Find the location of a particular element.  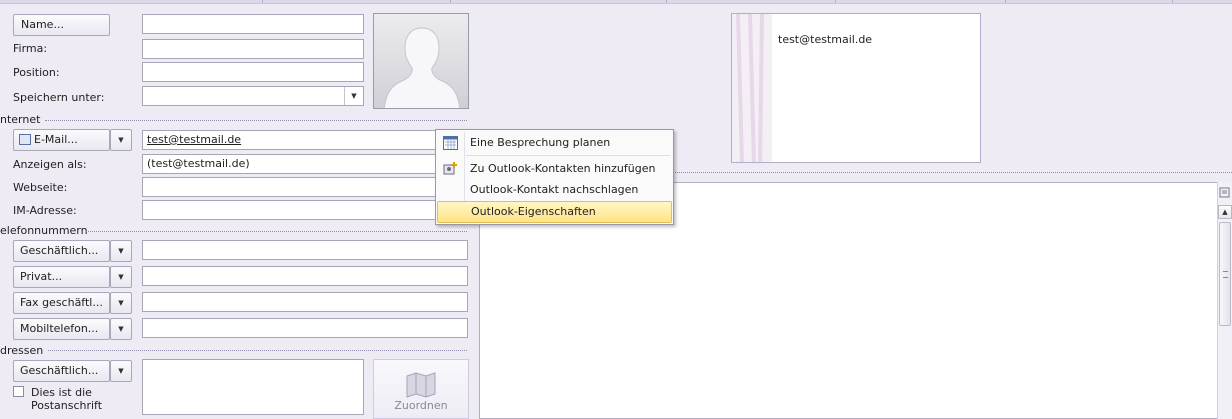

menu-separator is located at coordinates (568, 155).